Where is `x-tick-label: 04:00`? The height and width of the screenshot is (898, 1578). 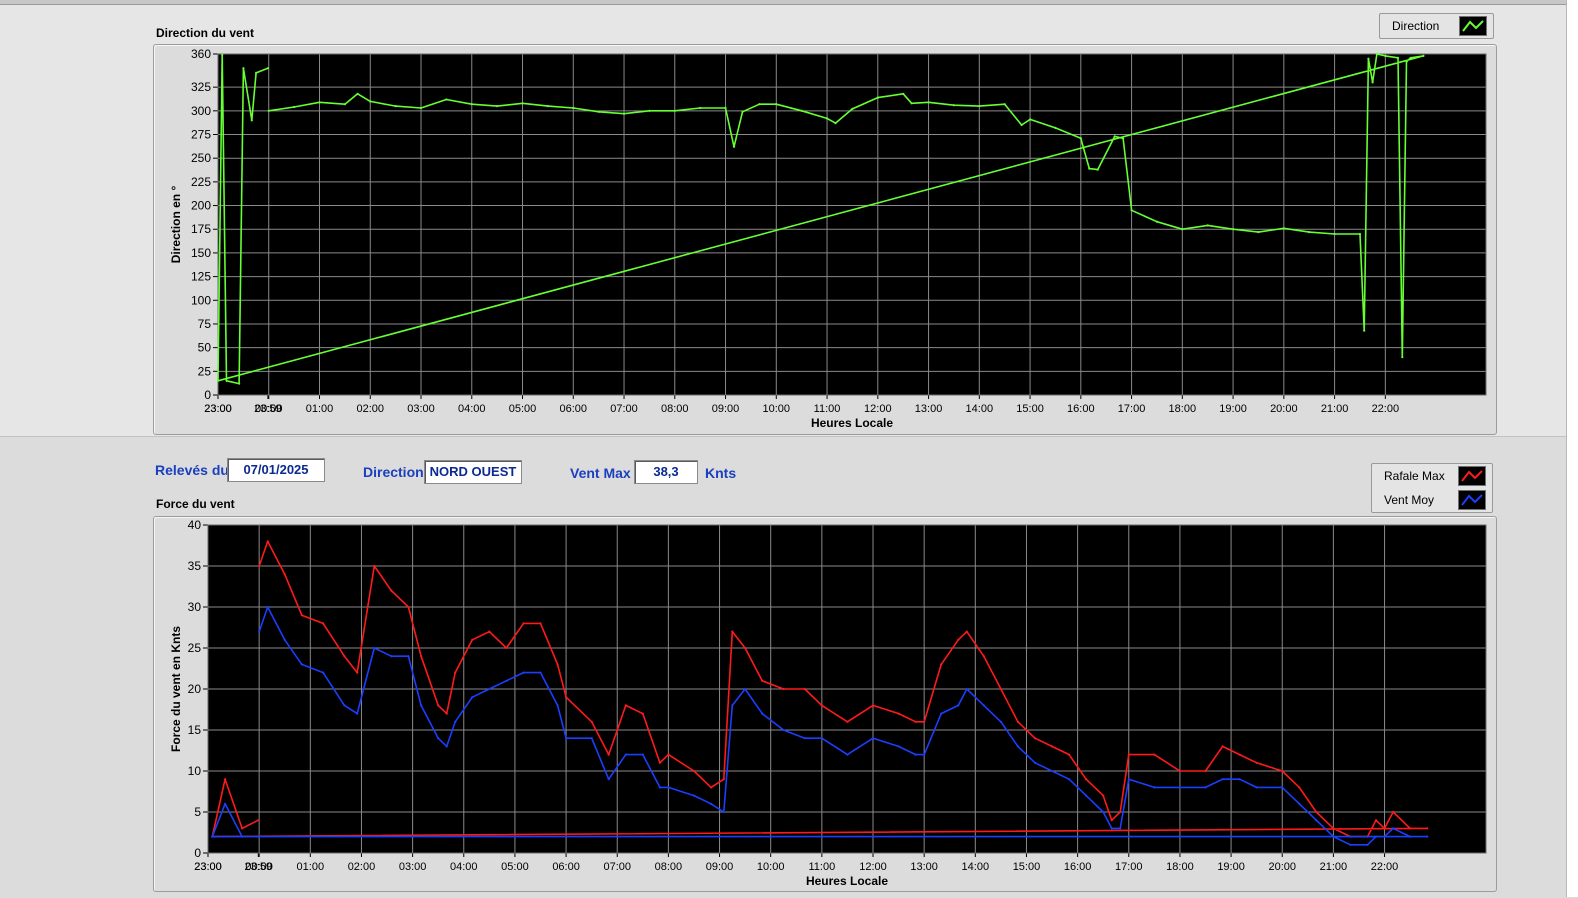 x-tick-label: 04:00 is located at coordinates (472, 409).